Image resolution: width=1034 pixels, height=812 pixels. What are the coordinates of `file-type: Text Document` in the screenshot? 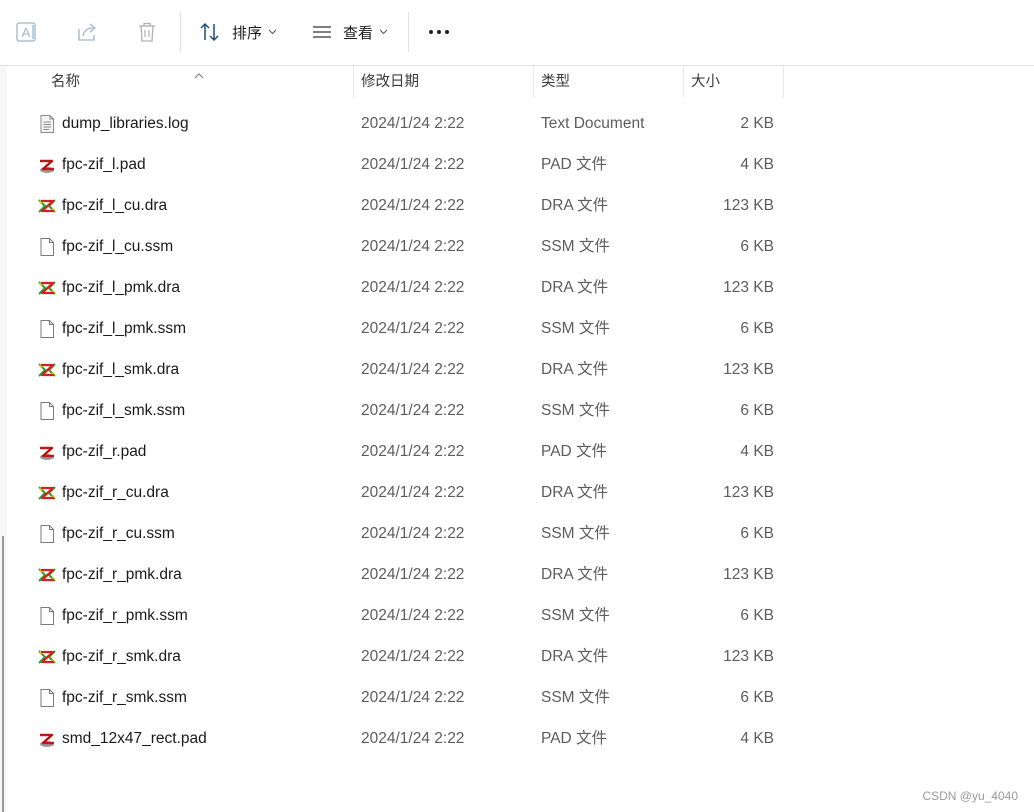 It's located at (593, 123).